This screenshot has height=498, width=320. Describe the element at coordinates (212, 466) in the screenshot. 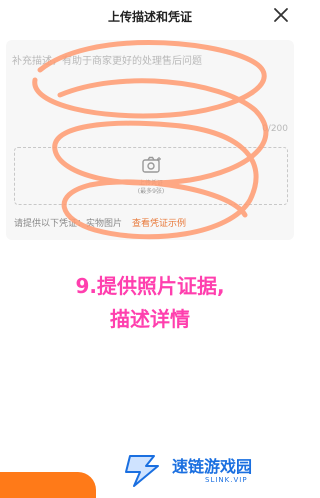

I see `watermark-title: 速链游戏园` at that location.